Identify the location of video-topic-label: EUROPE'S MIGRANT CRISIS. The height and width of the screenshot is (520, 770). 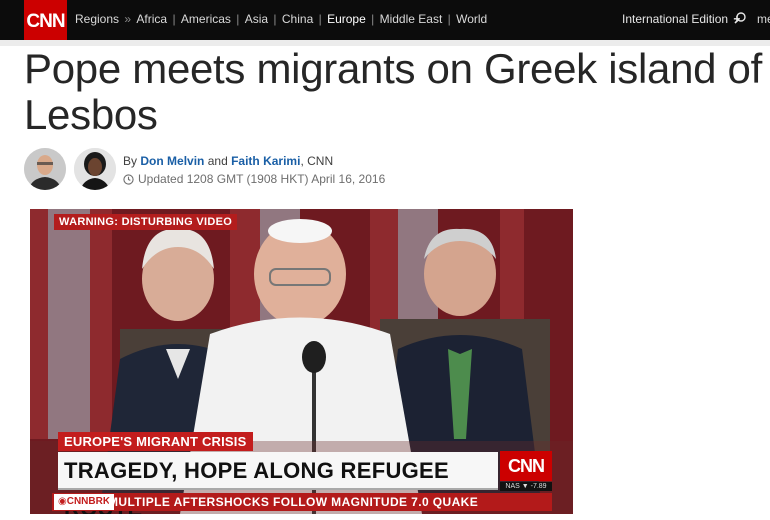
(155, 441).